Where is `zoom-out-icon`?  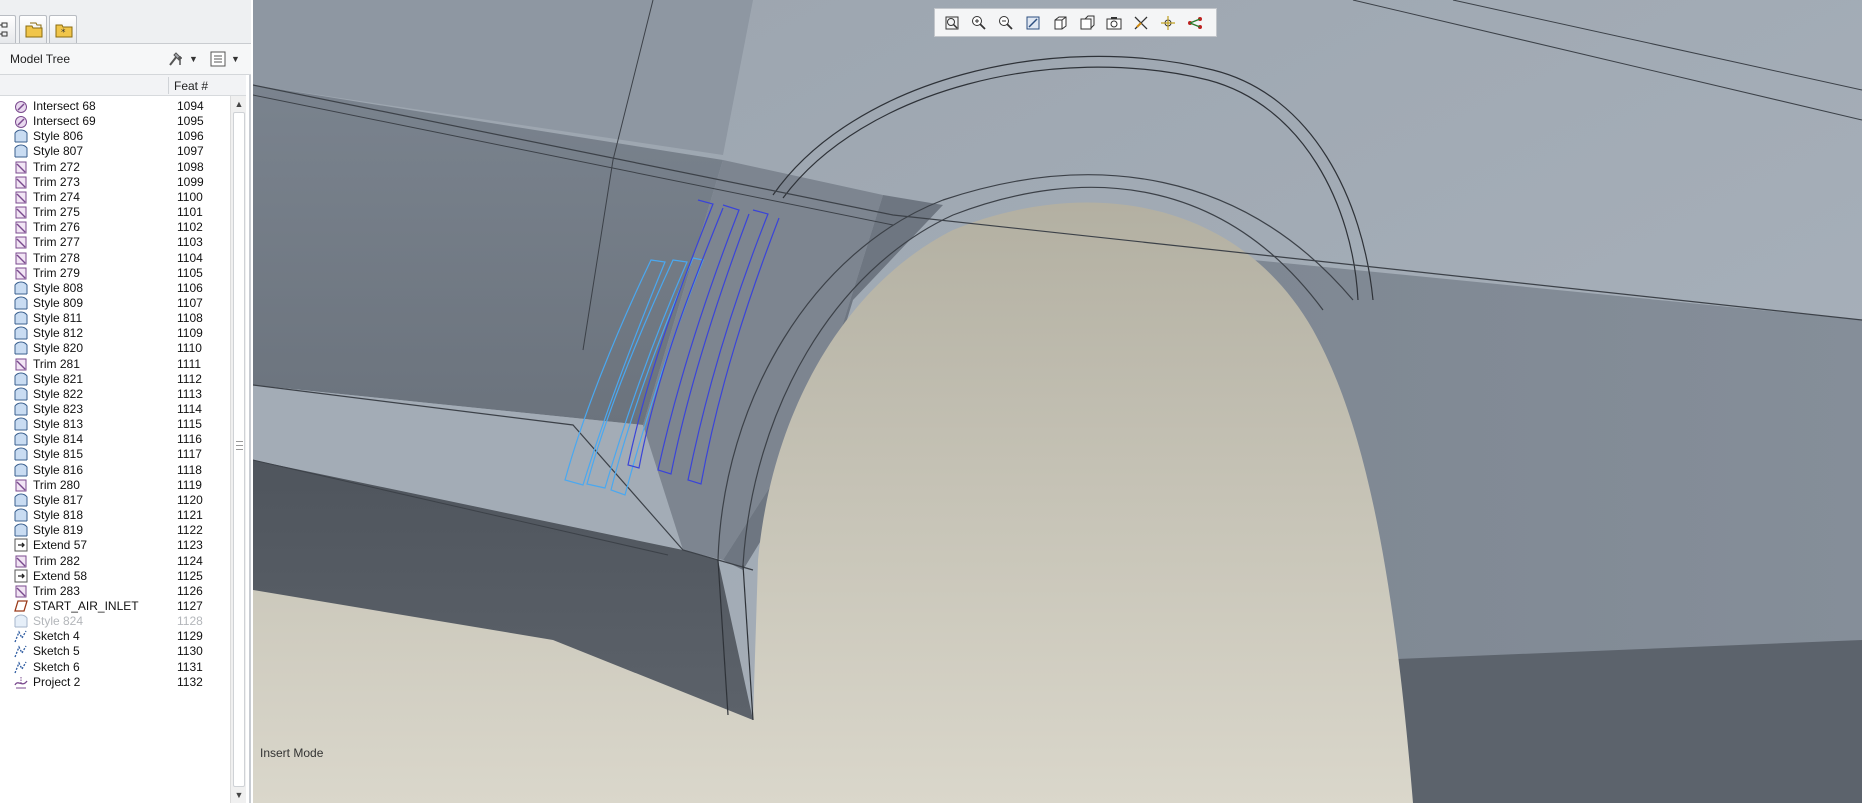 zoom-out-icon is located at coordinates (1006, 22).